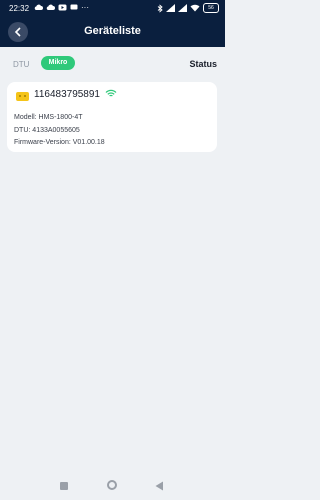 This screenshot has width=320, height=500. I want to click on dtu-value: 4133A0055605, so click(56, 130).